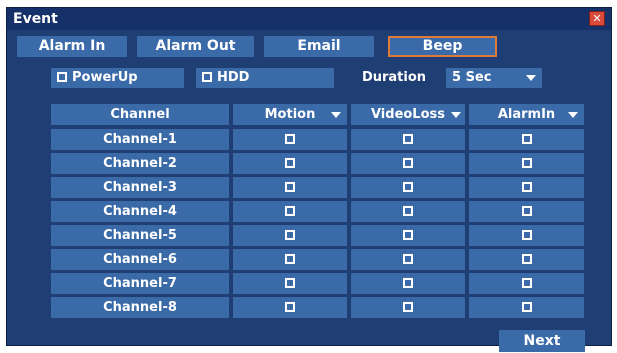 This screenshot has width=617, height=353. I want to click on powerup-label: PowerUp, so click(105, 77).